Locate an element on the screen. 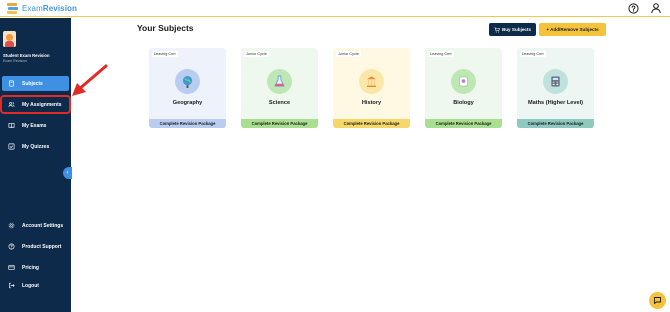 This screenshot has height=312, width=670. profile-subtitle: Exam Revision is located at coordinates (15, 61).